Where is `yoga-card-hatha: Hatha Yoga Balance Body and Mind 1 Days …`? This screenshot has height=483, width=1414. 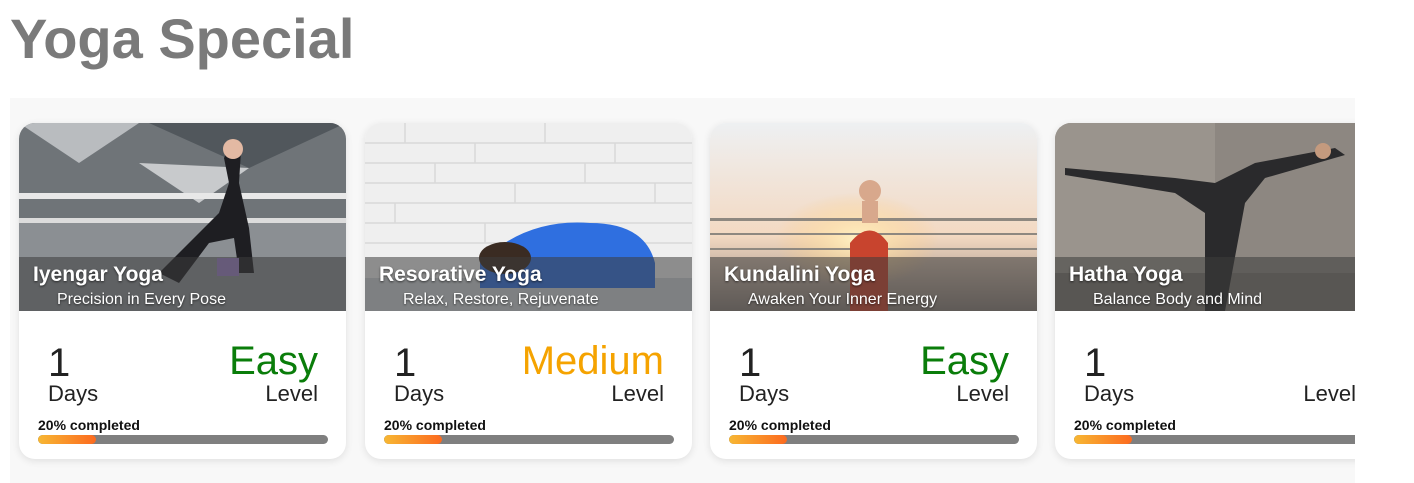
yoga-card-hatha: Hatha Yoga Balance Body and Mind 1 Days … is located at coordinates (1205, 291).